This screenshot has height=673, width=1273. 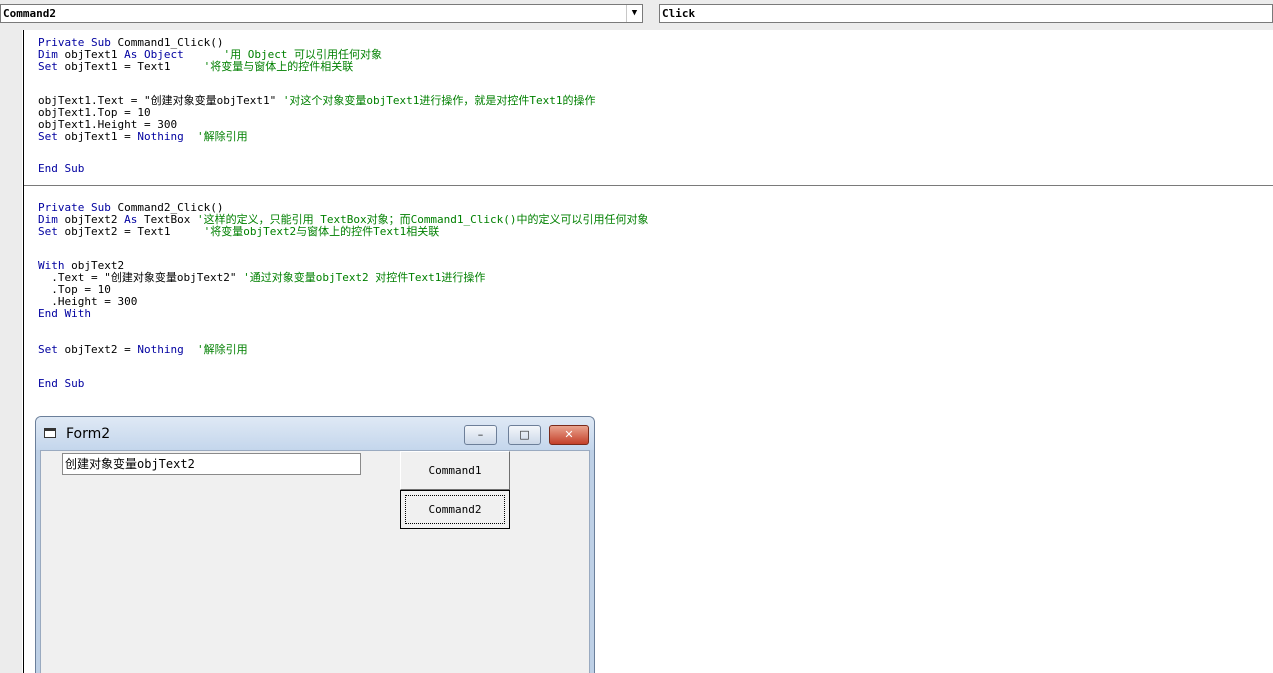 I want to click on code-keyword: End With, so click(x=64, y=313).